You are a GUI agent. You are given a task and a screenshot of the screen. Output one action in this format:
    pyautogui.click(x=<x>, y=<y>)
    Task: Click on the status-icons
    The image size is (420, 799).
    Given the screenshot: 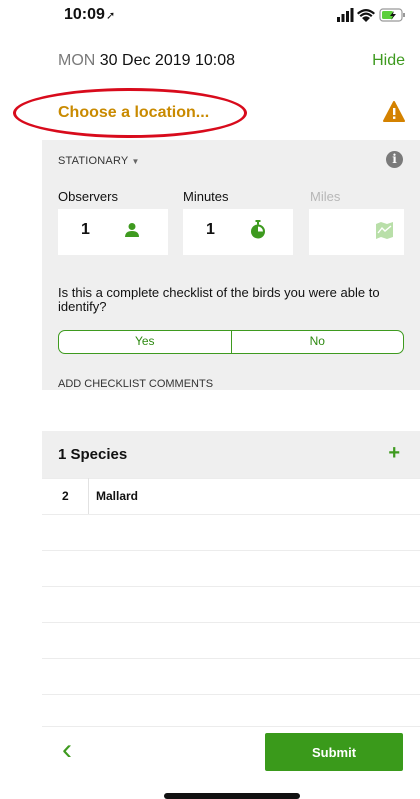 What is the action you would take?
    pyautogui.click(x=372, y=17)
    